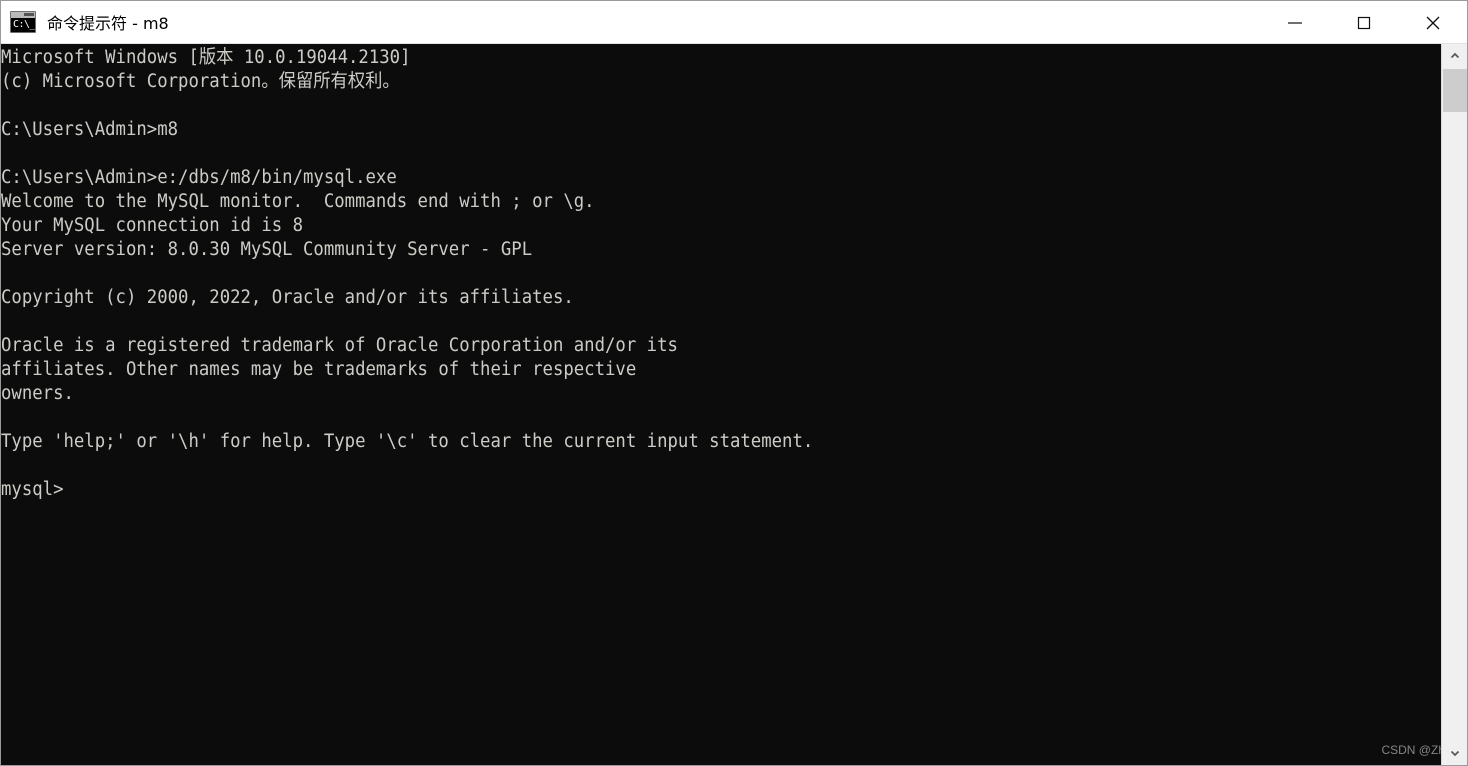 Image resolution: width=1468 pixels, height=766 pixels. Describe the element at coordinates (1455, 90) in the screenshot. I see `scrollbar-thumb` at that location.